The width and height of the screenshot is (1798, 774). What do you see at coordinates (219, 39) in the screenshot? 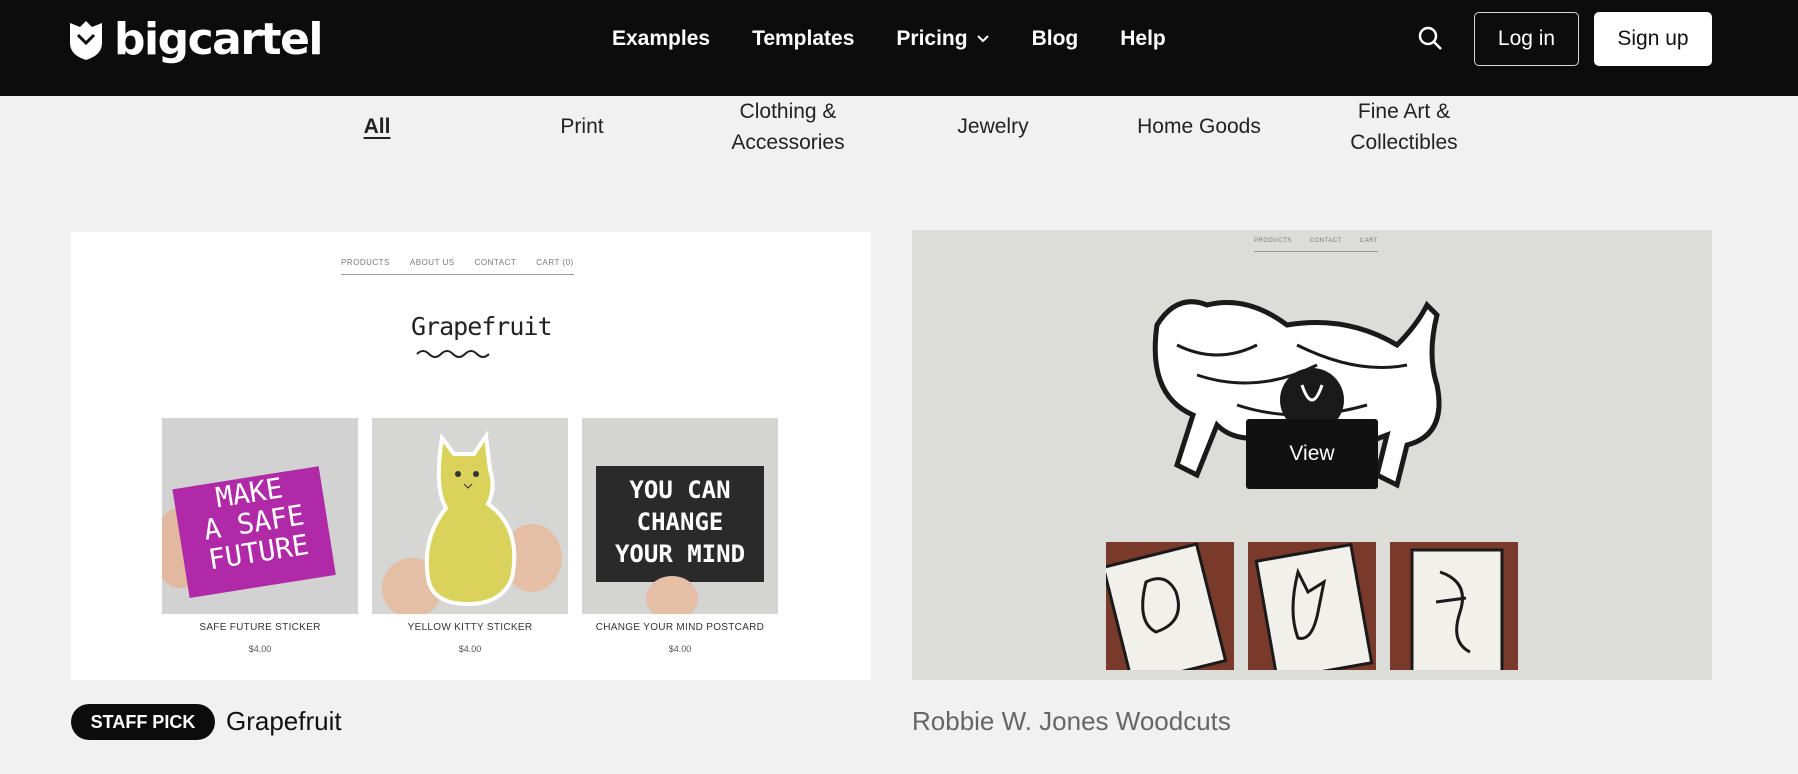
I see `logo-text: bigcartel` at bounding box center [219, 39].